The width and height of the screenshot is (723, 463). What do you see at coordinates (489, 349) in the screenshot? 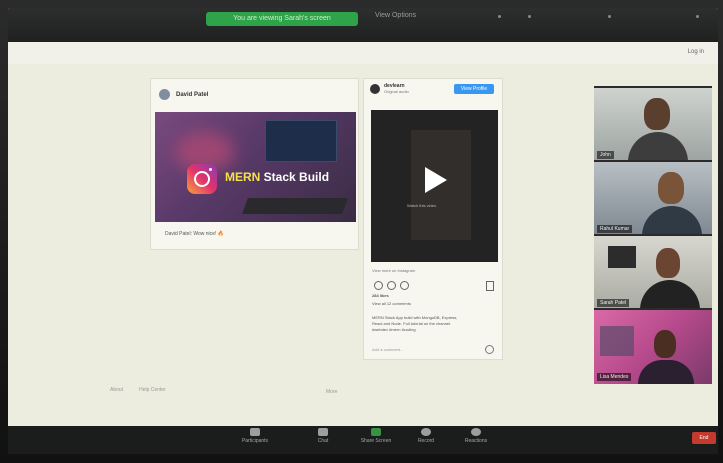
I see `emoji-icon` at bounding box center [489, 349].